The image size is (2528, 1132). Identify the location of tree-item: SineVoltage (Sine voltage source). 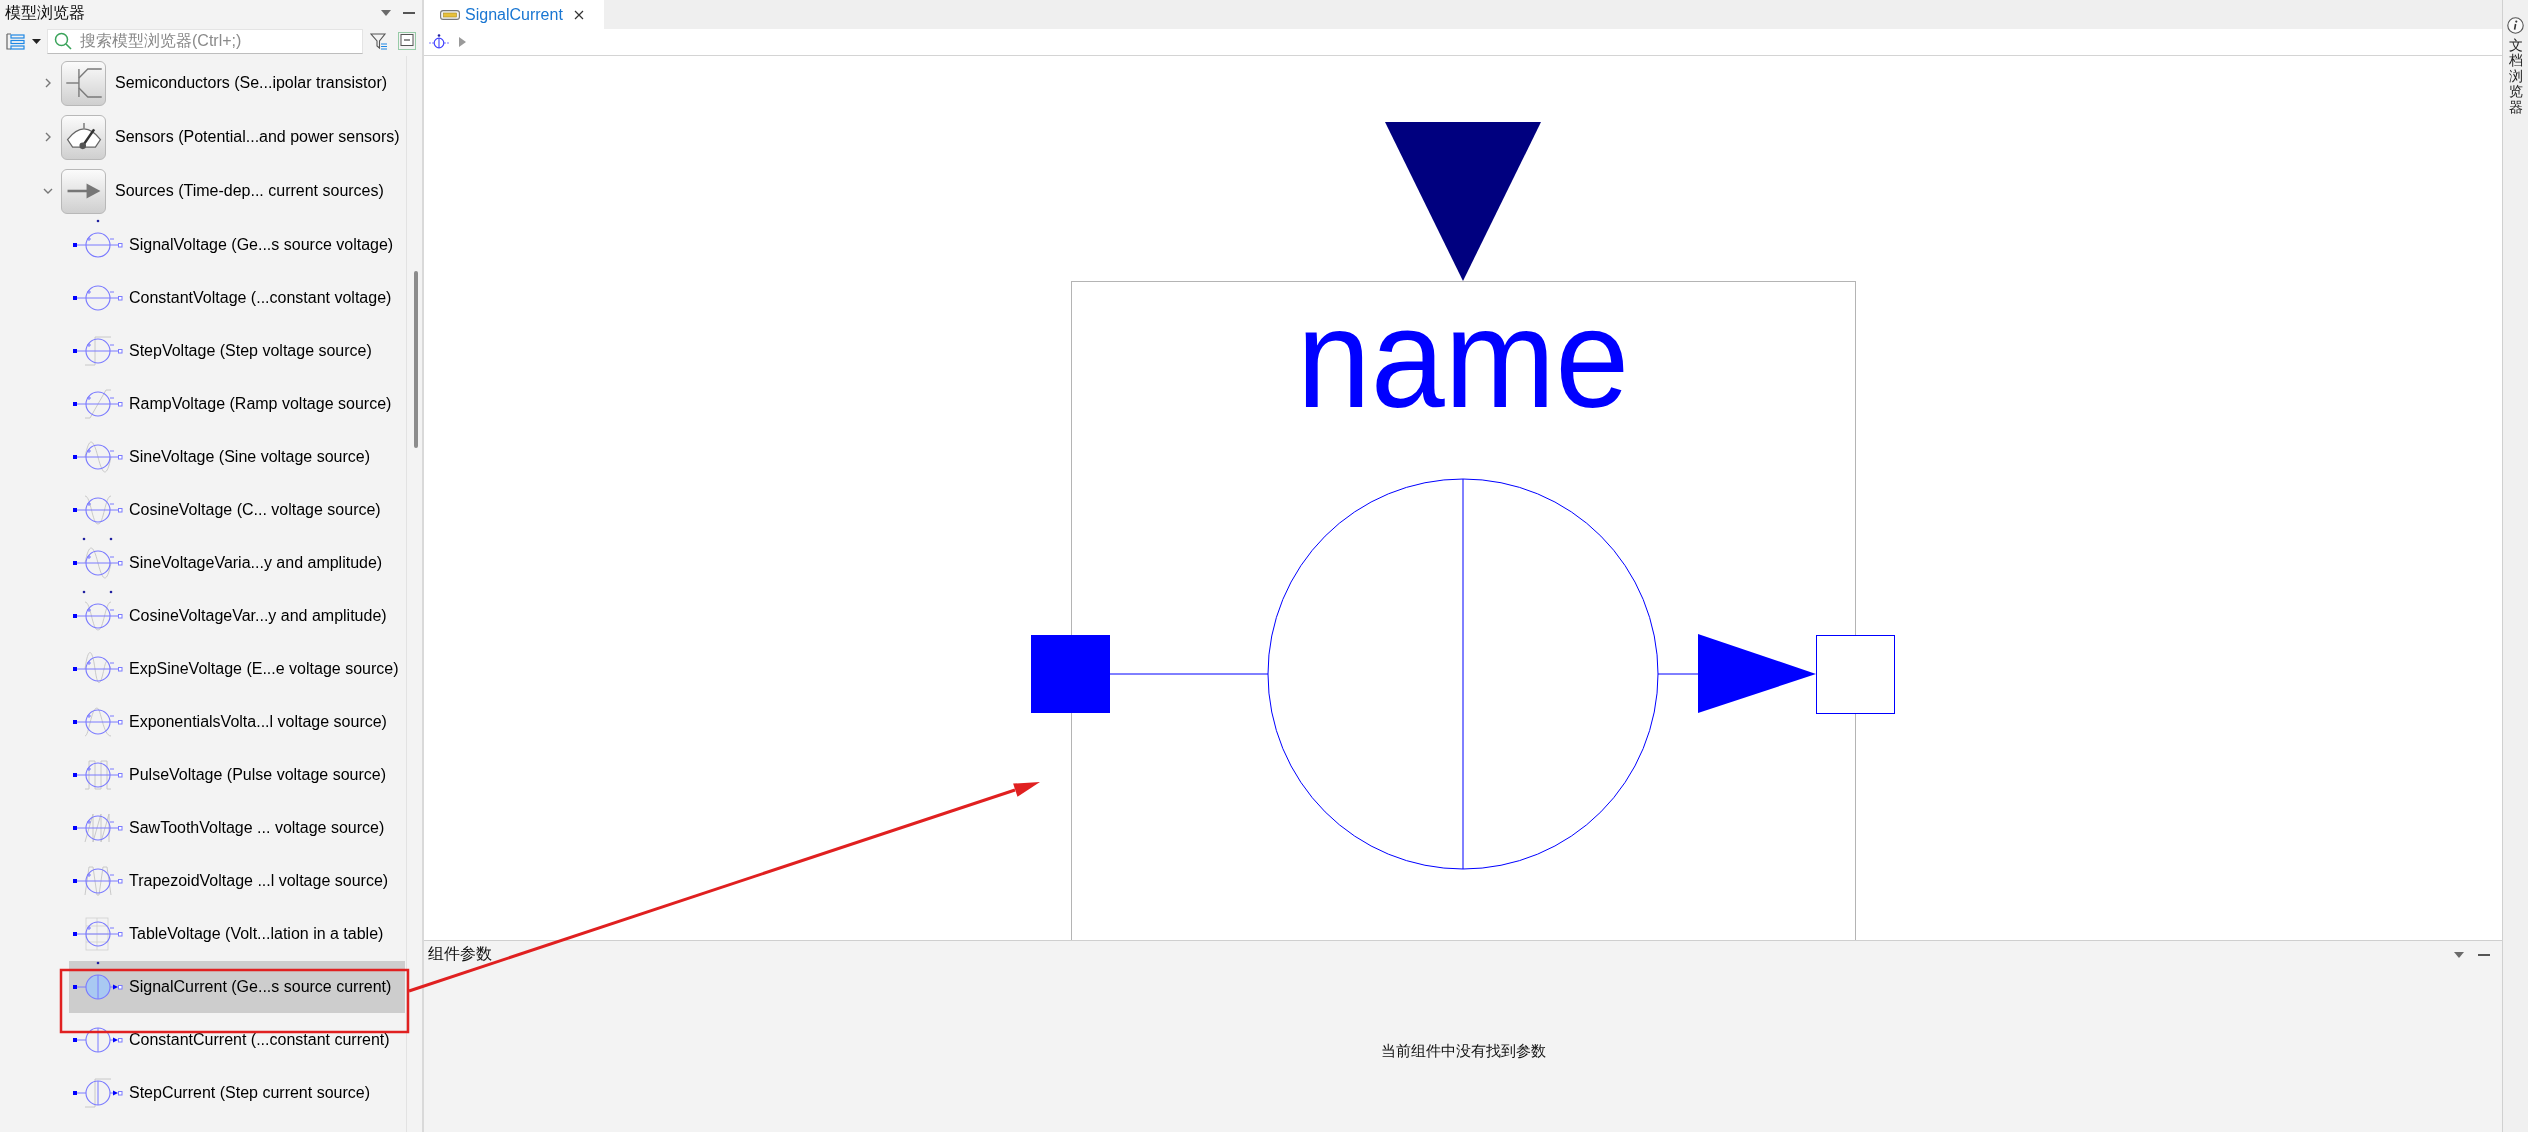
(237, 457).